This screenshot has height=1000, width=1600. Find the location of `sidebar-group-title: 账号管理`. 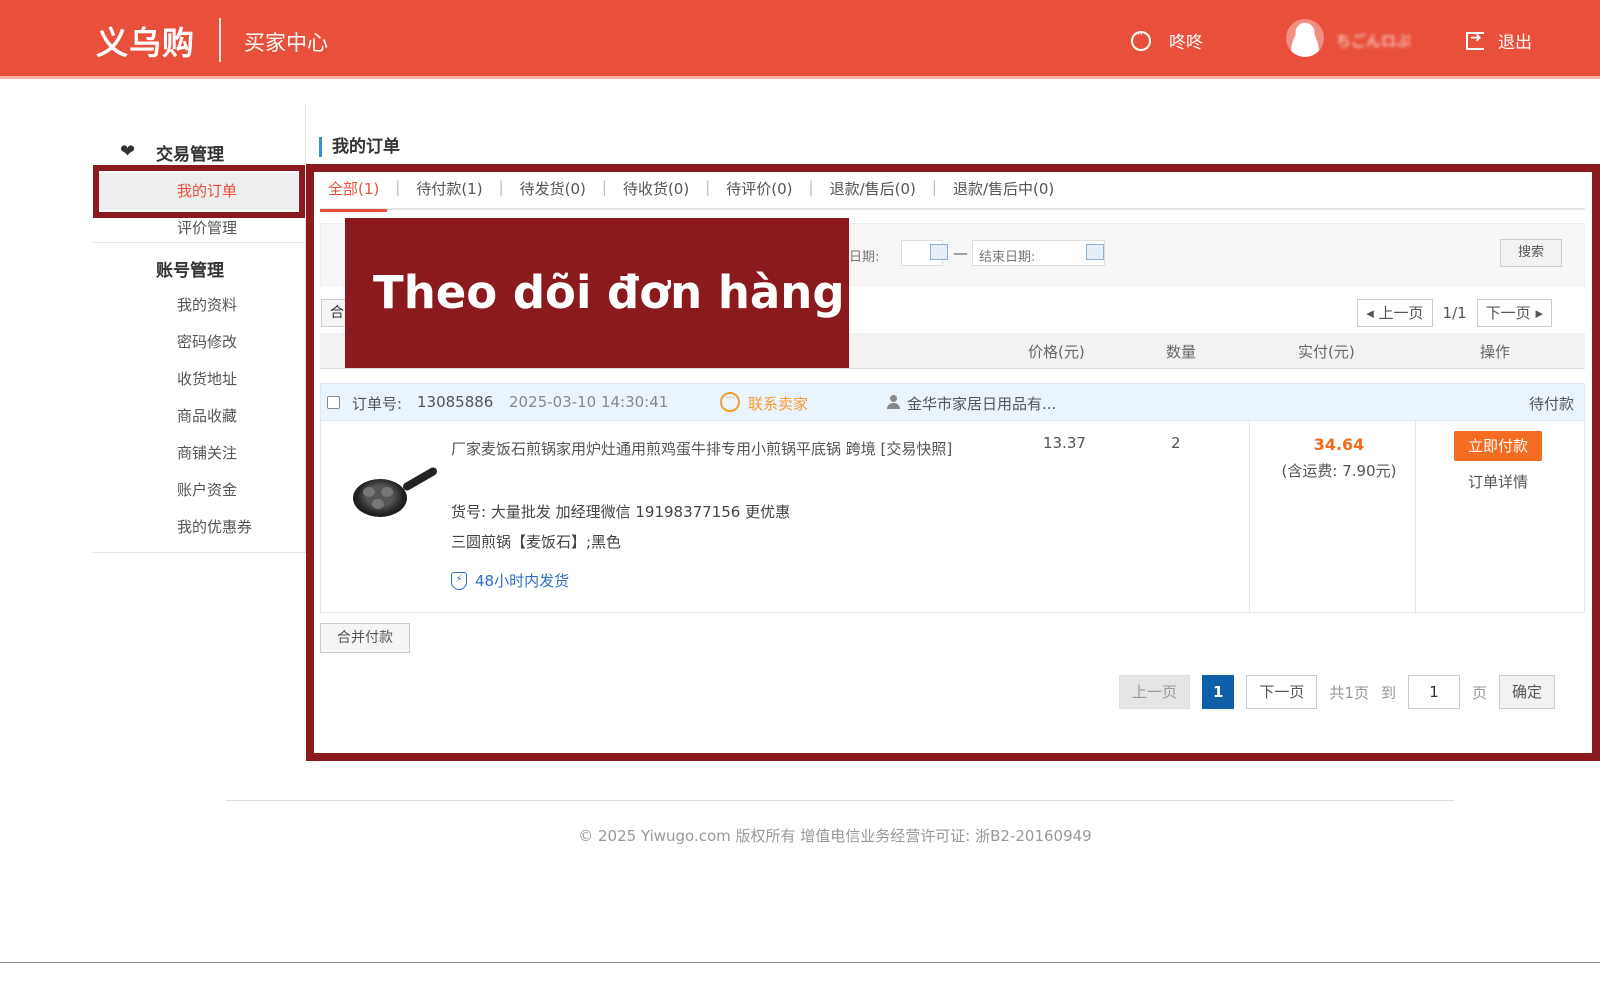

sidebar-group-title: 账号管理 is located at coordinates (199, 268).